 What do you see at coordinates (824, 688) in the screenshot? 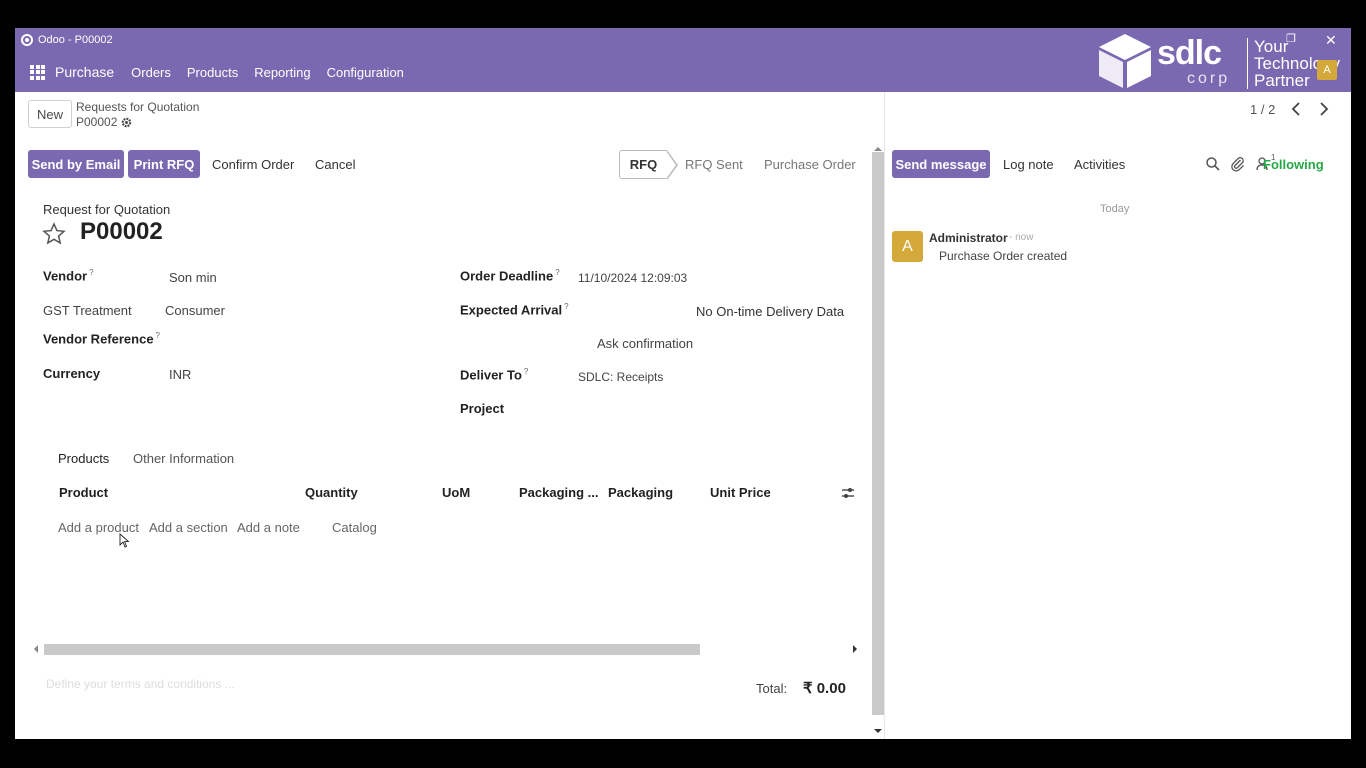
I see `total-value: ₹ 0.00` at bounding box center [824, 688].